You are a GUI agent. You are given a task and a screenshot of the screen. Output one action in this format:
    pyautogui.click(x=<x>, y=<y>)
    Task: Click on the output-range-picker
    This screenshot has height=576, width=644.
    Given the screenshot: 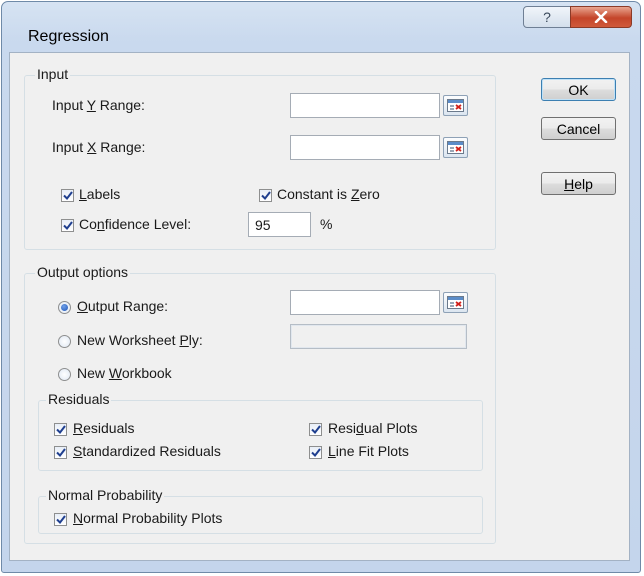 What is the action you would take?
    pyautogui.click(x=455, y=302)
    